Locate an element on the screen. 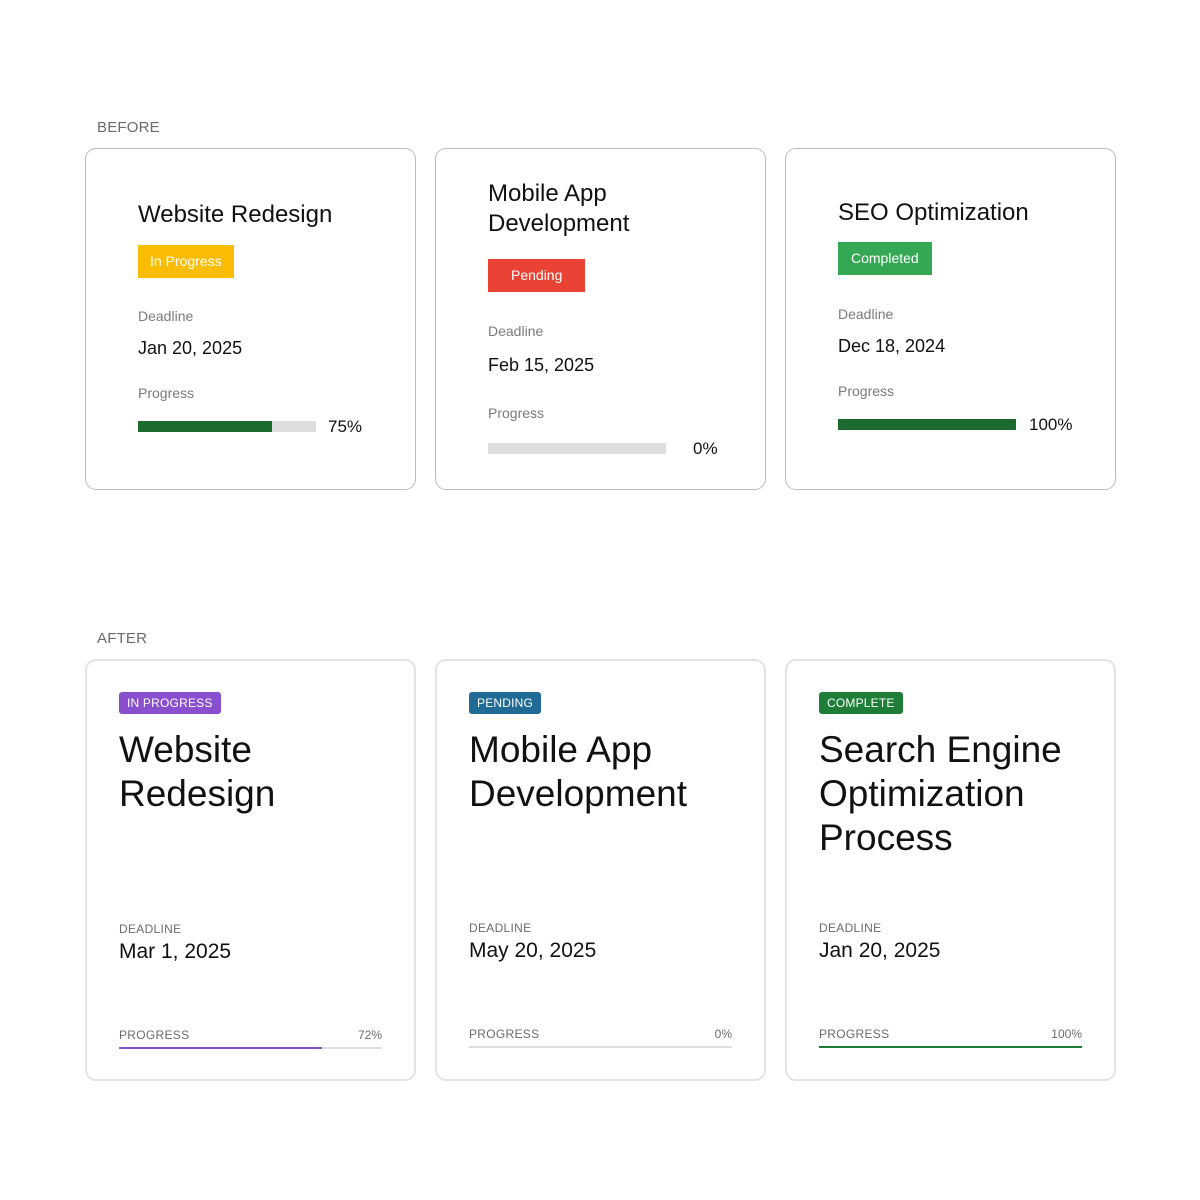 The image size is (1200, 1200). card-title: SEO Optimization is located at coordinates (933, 212).